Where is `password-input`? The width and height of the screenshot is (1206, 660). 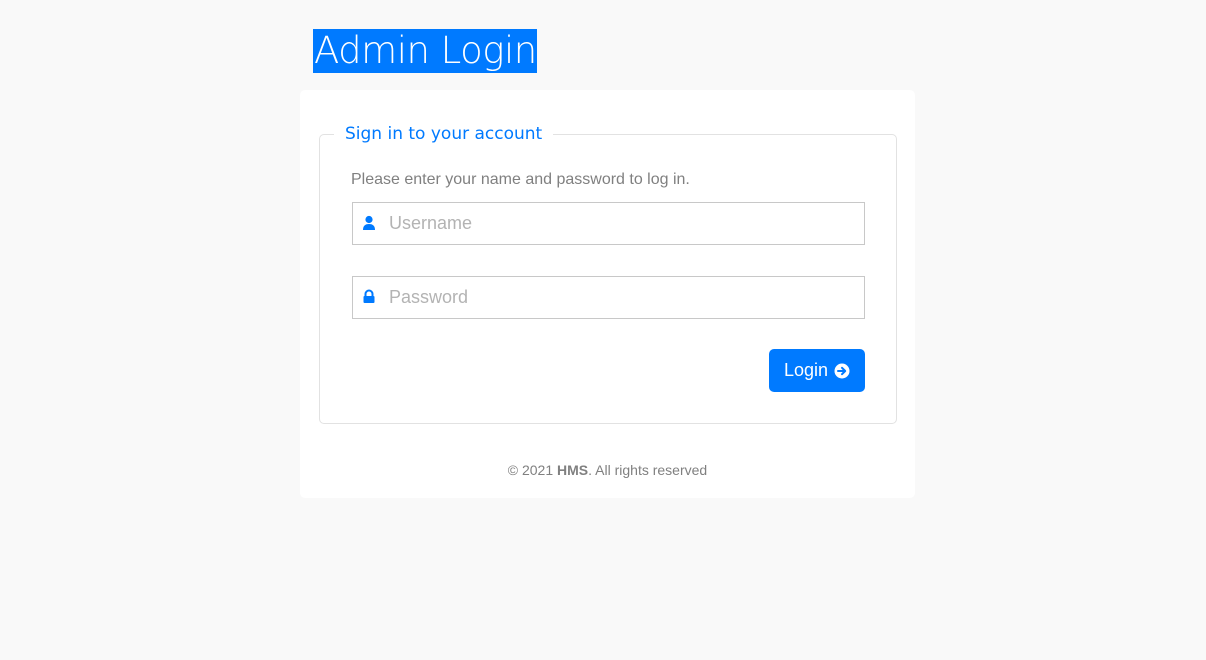
password-input is located at coordinates (619, 297).